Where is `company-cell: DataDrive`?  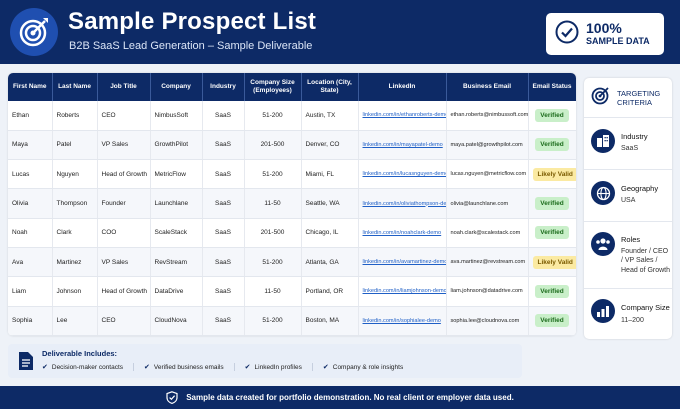 company-cell: DataDrive is located at coordinates (176, 291).